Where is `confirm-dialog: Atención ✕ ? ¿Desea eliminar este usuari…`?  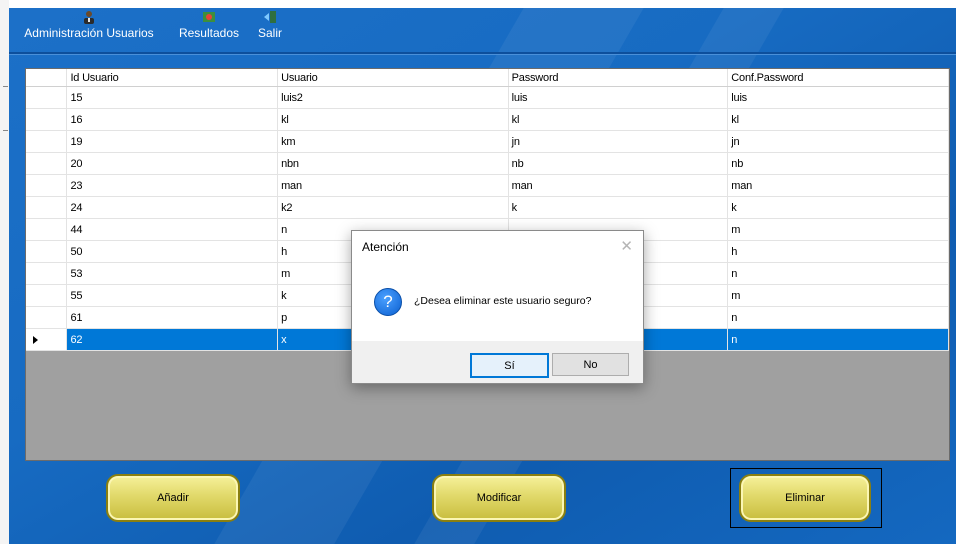 confirm-dialog: Atención ✕ ? ¿Desea eliminar este usuari… is located at coordinates (497, 307).